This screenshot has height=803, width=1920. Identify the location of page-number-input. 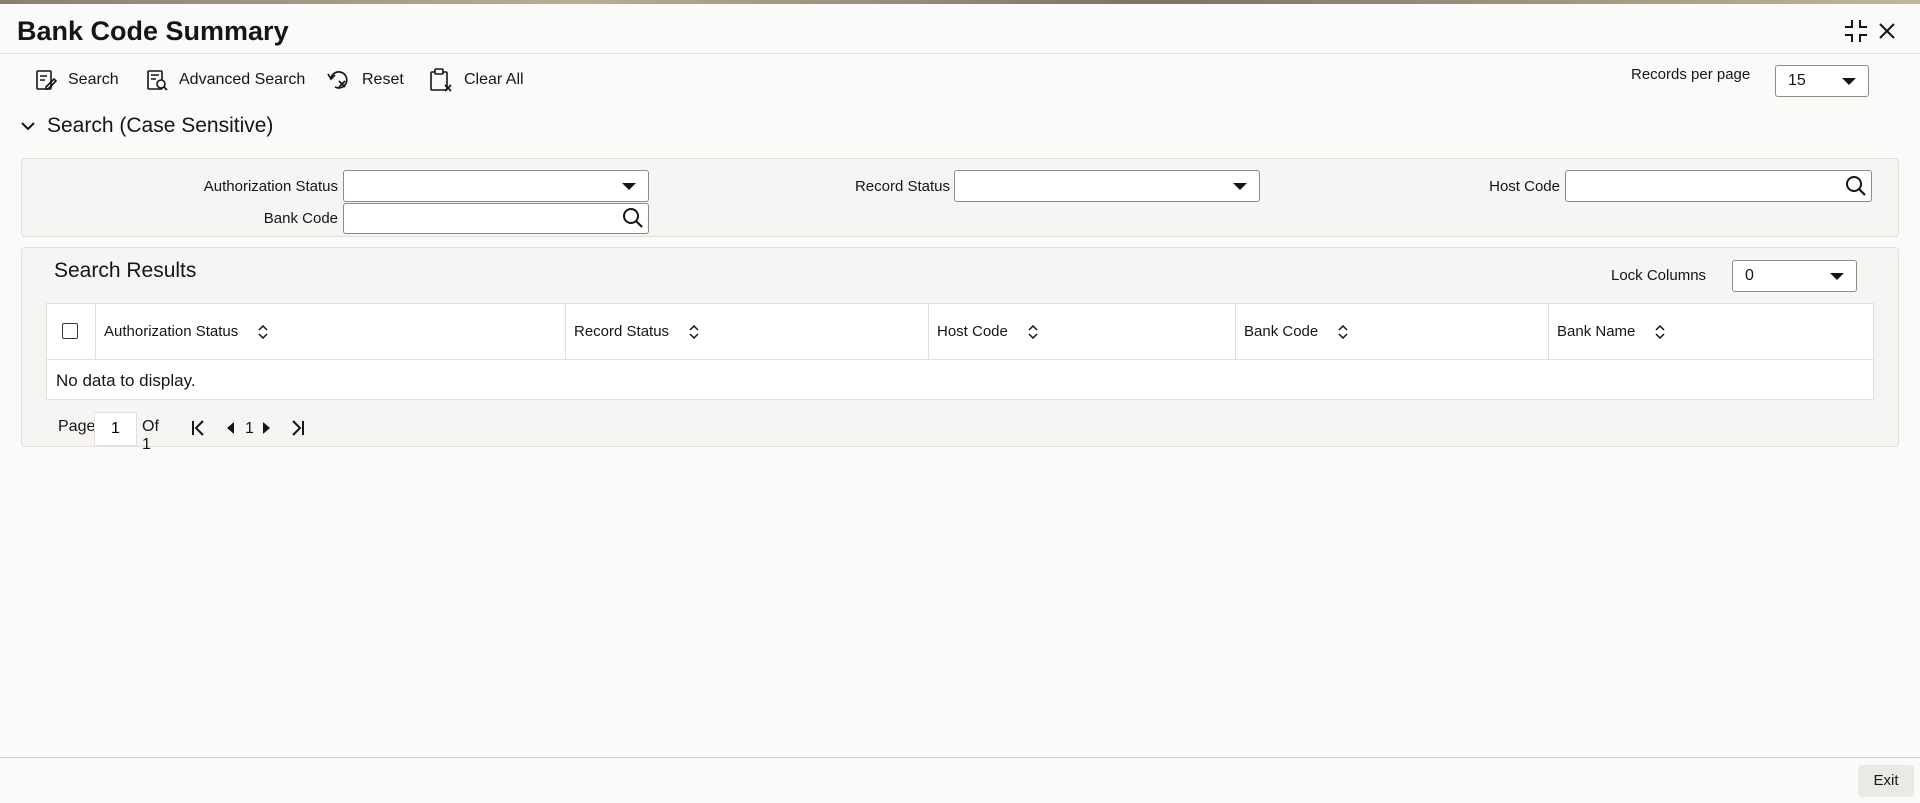
(115, 429).